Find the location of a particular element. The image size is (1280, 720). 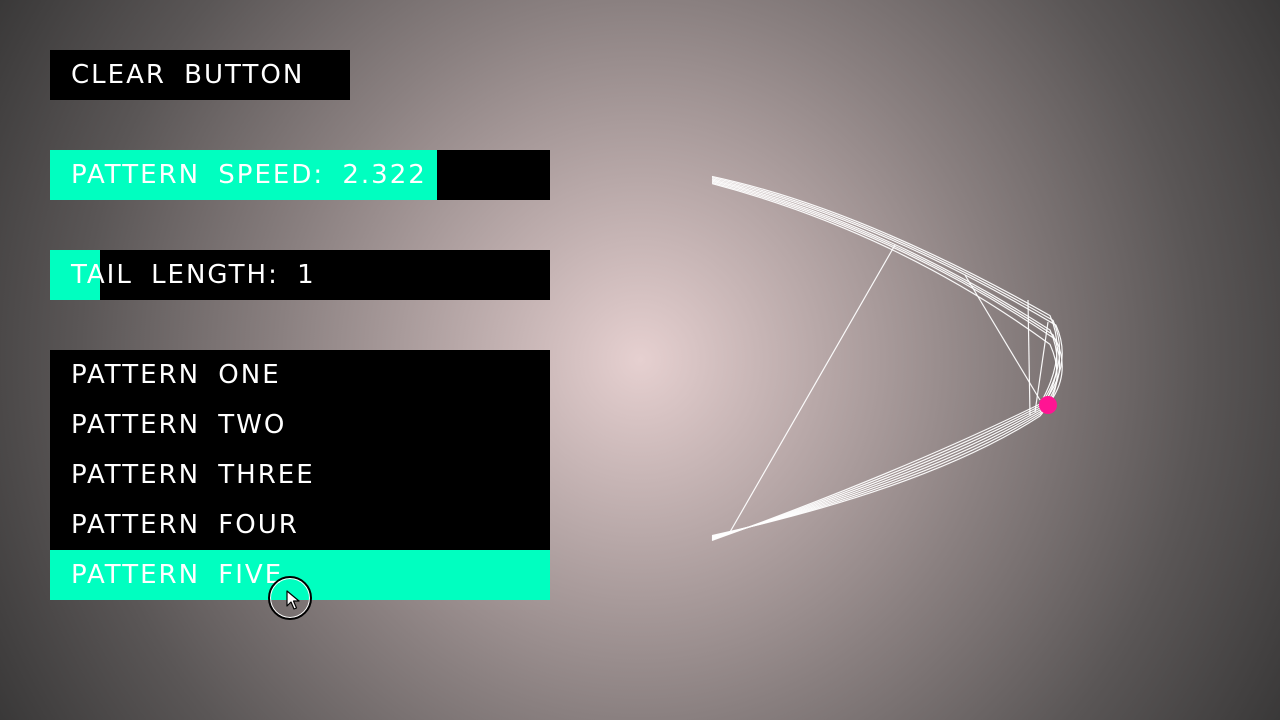

pattern-speed-label: PATTERN SPEED: 2.322 is located at coordinates (249, 175).